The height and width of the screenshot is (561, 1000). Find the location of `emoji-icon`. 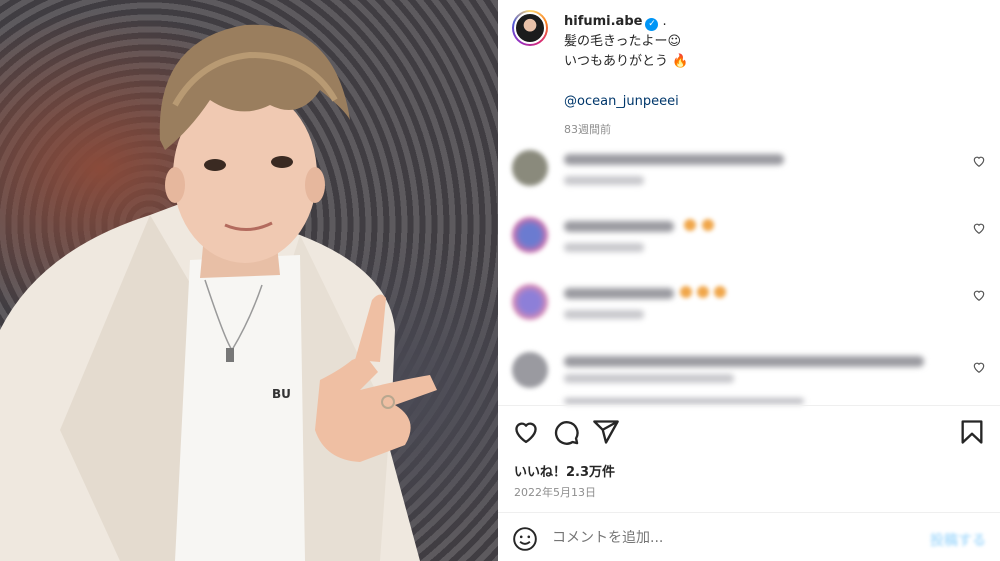

emoji-icon is located at coordinates (525, 539).